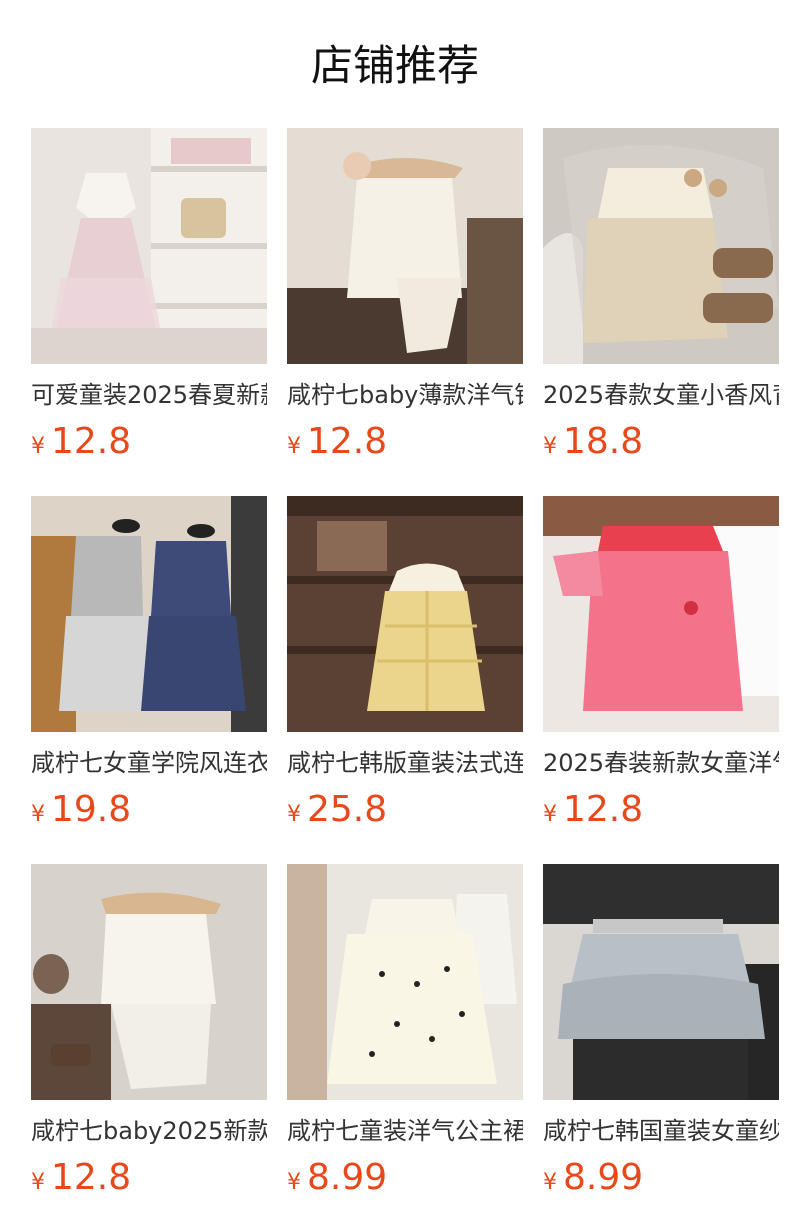  What do you see at coordinates (405, 763) in the screenshot?
I see `product-name: 咸柠七韩版童装法式连衣裙` at bounding box center [405, 763].